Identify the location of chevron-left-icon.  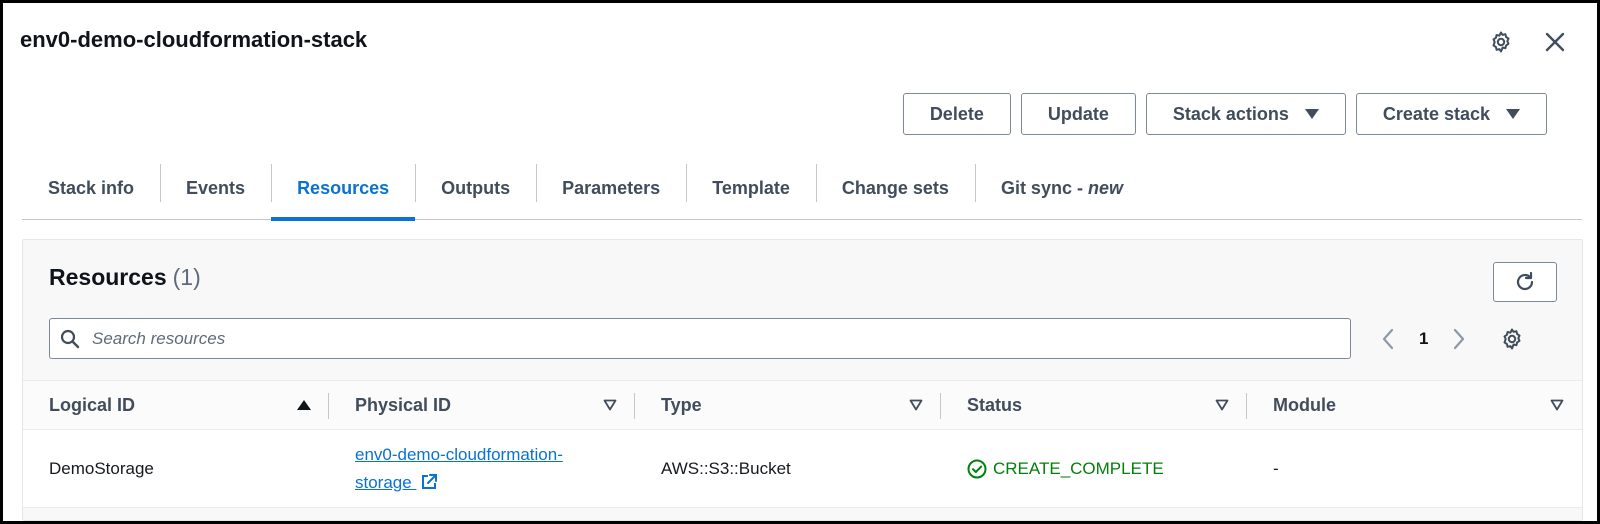
(1388, 339).